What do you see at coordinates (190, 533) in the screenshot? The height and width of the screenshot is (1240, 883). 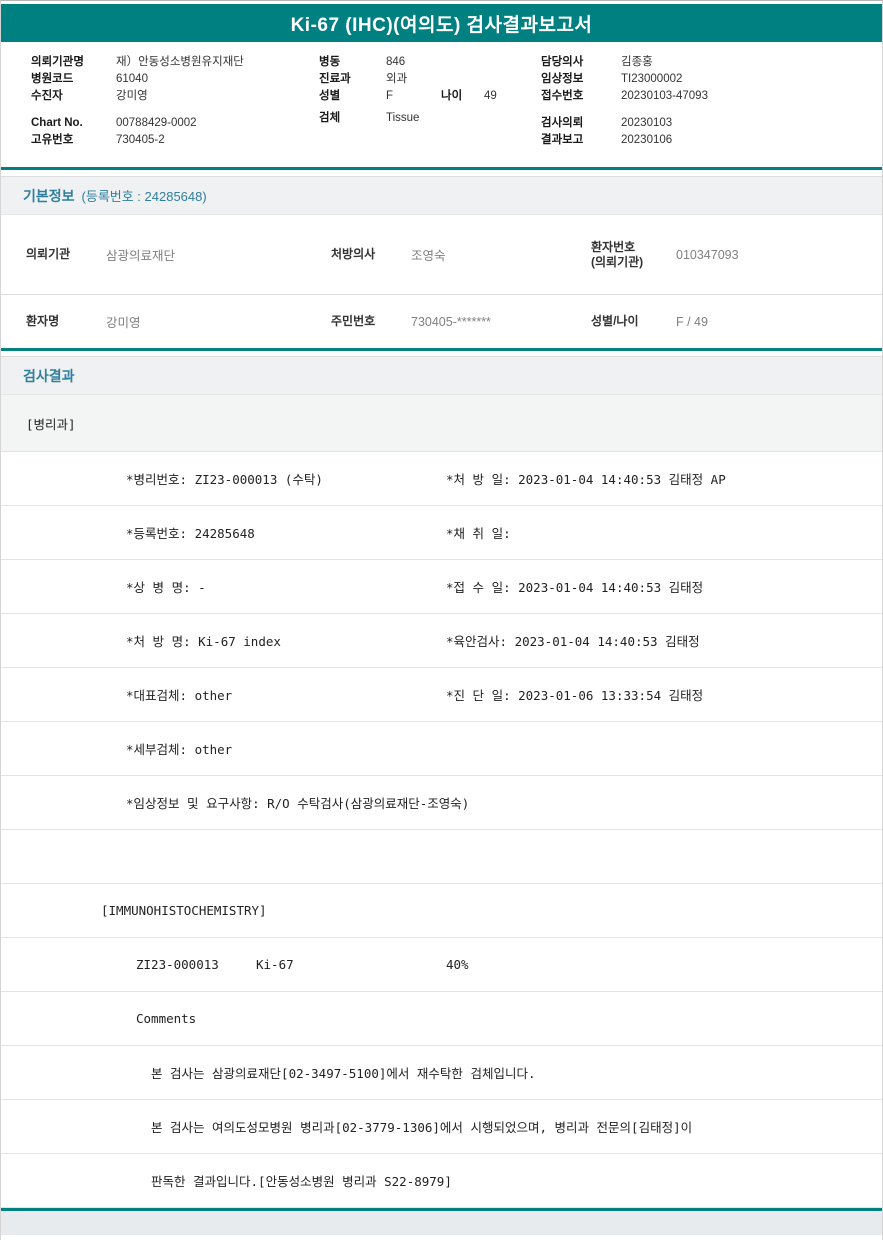 I see `result-left-text: *등록번호: 24285648` at bounding box center [190, 533].